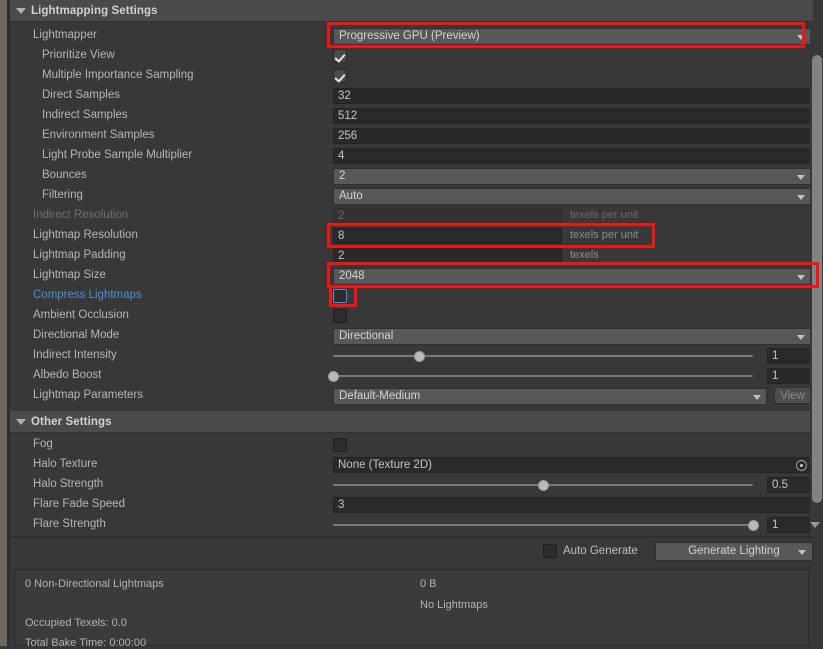  I want to click on slider-track-indirect-intensity, so click(543, 356).